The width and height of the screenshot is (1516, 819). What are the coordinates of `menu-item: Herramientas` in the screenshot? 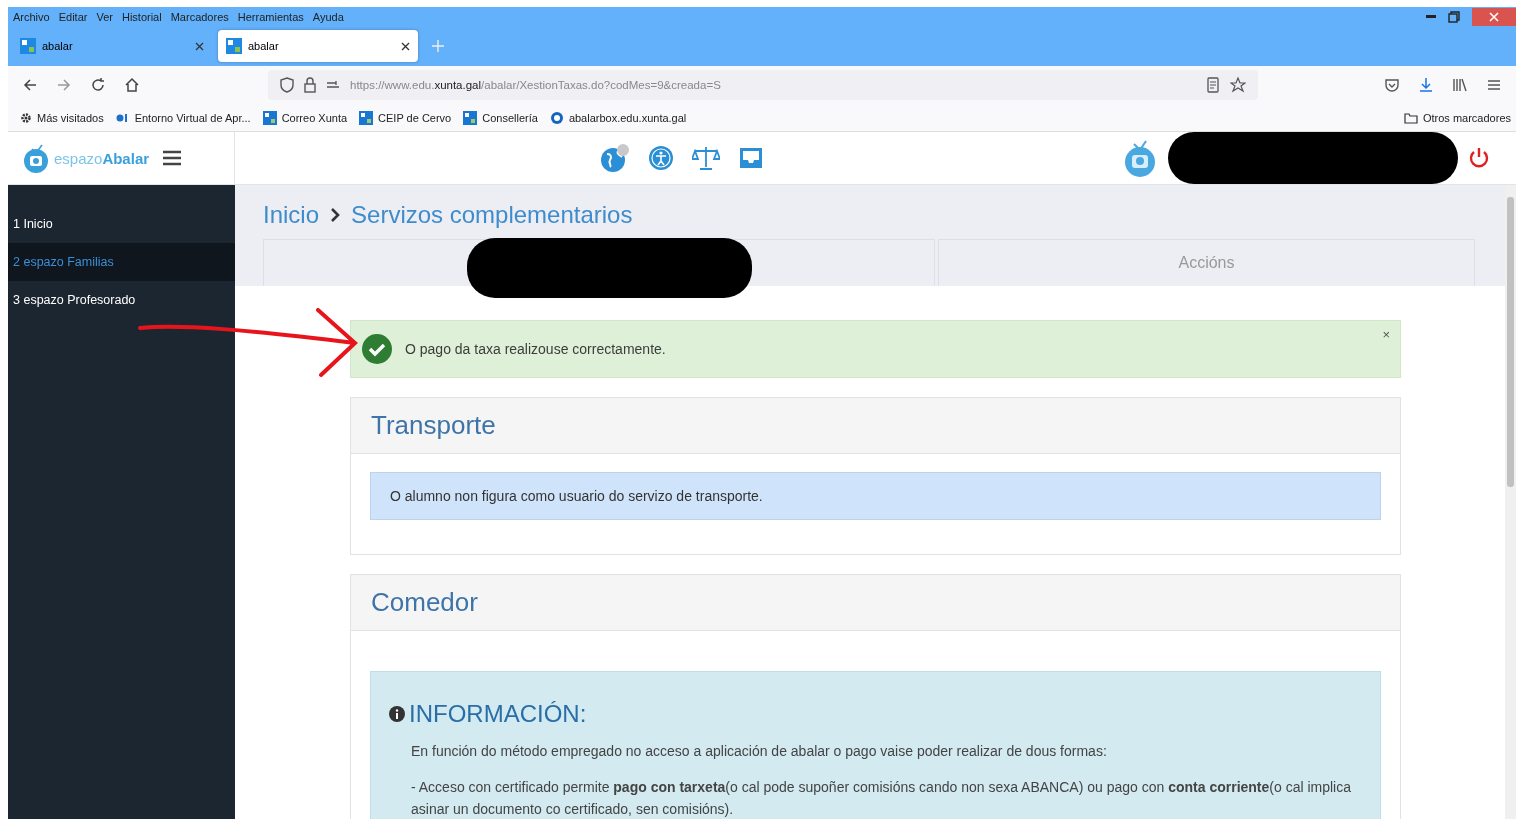 It's located at (270, 16).